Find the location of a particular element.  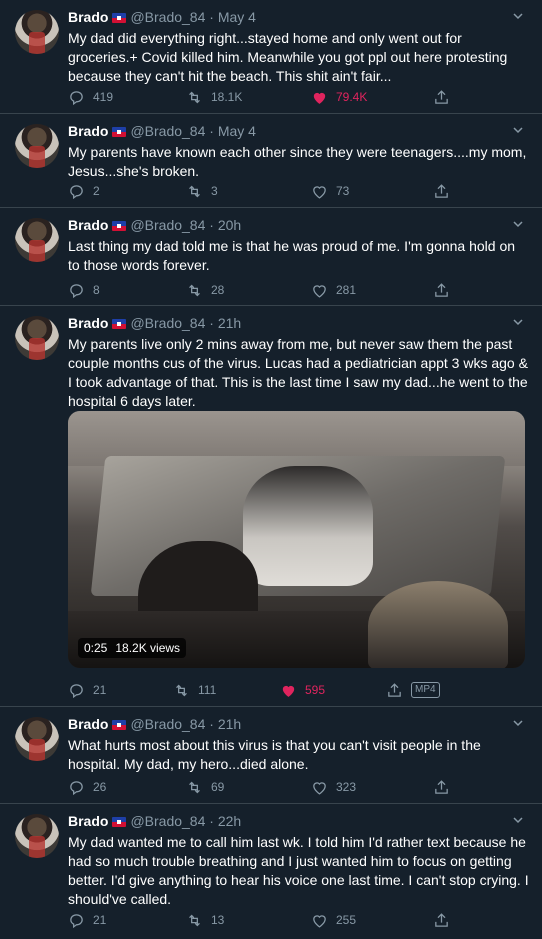

retweet-button: 13 is located at coordinates (205, 920).